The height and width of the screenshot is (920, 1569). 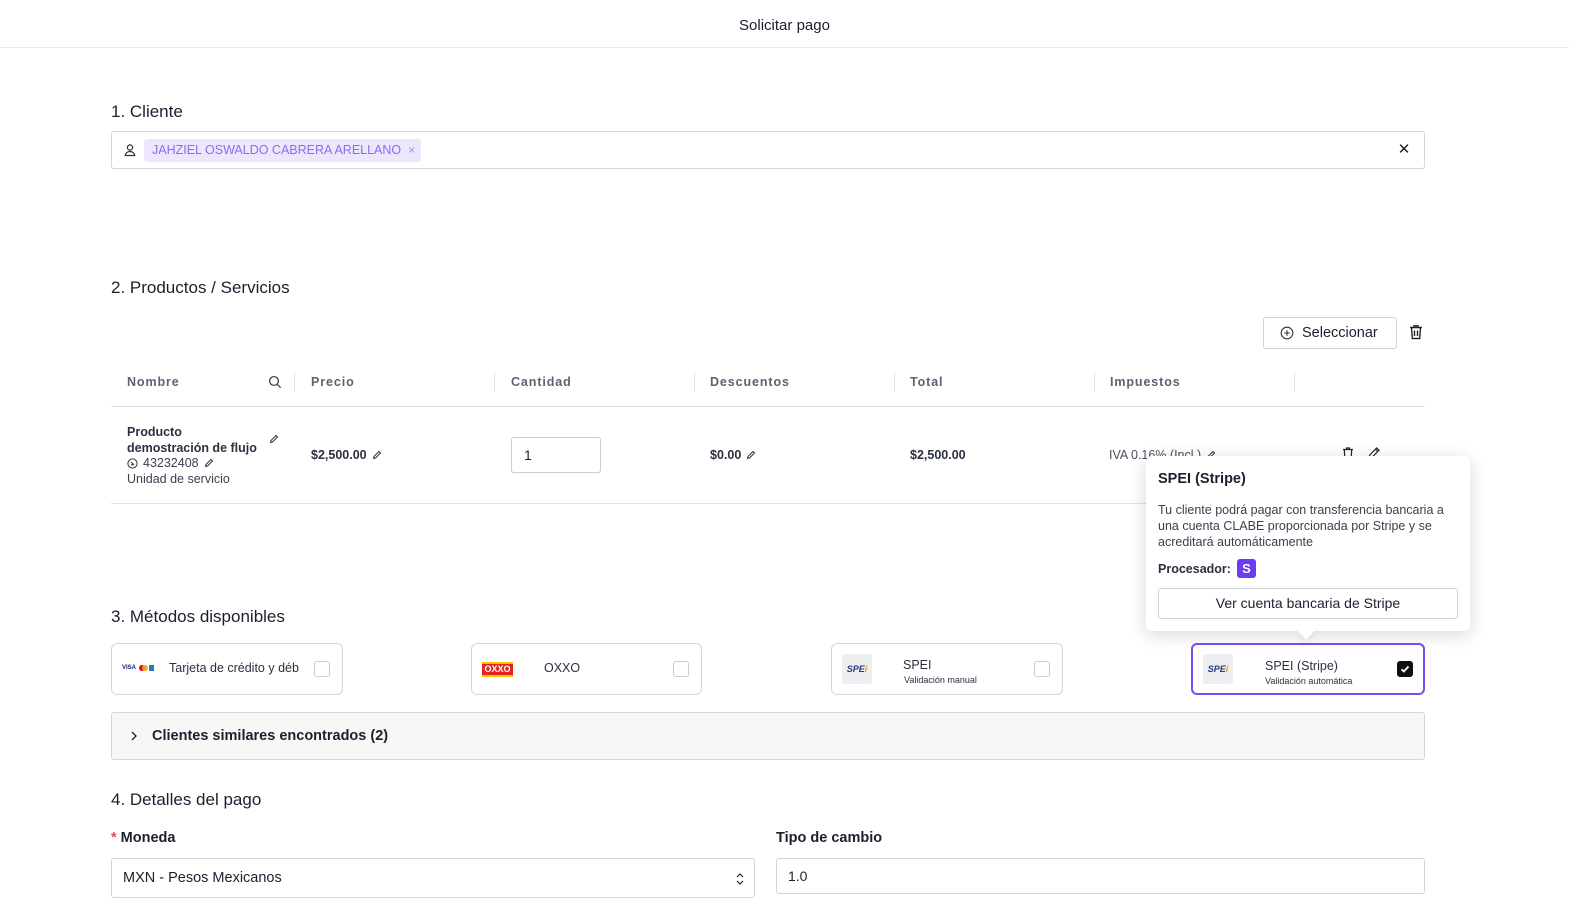 I want to click on method-label: SPEI (Stripe), so click(x=1301, y=666).